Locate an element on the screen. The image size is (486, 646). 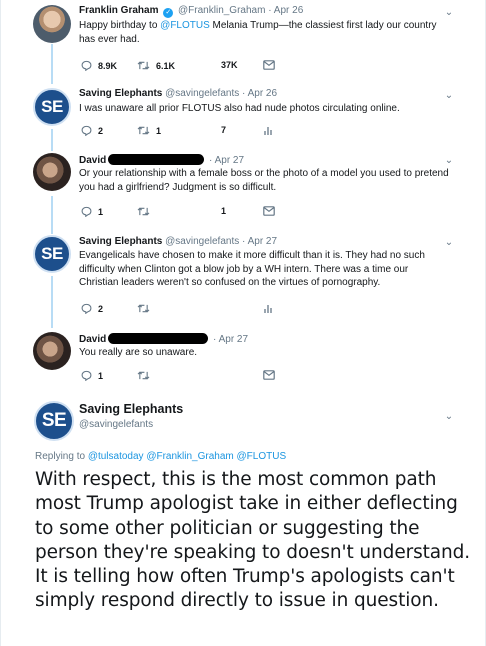
main-author-handle: @savingelefants is located at coordinates (116, 424).